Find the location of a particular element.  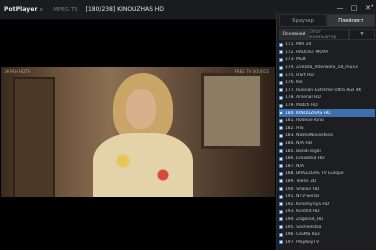

list-item: 192. Kinomyriya HD is located at coordinates (327, 204).